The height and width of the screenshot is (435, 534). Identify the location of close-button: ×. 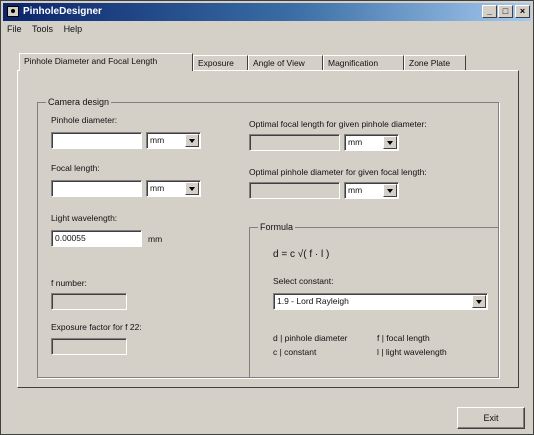
(522, 11).